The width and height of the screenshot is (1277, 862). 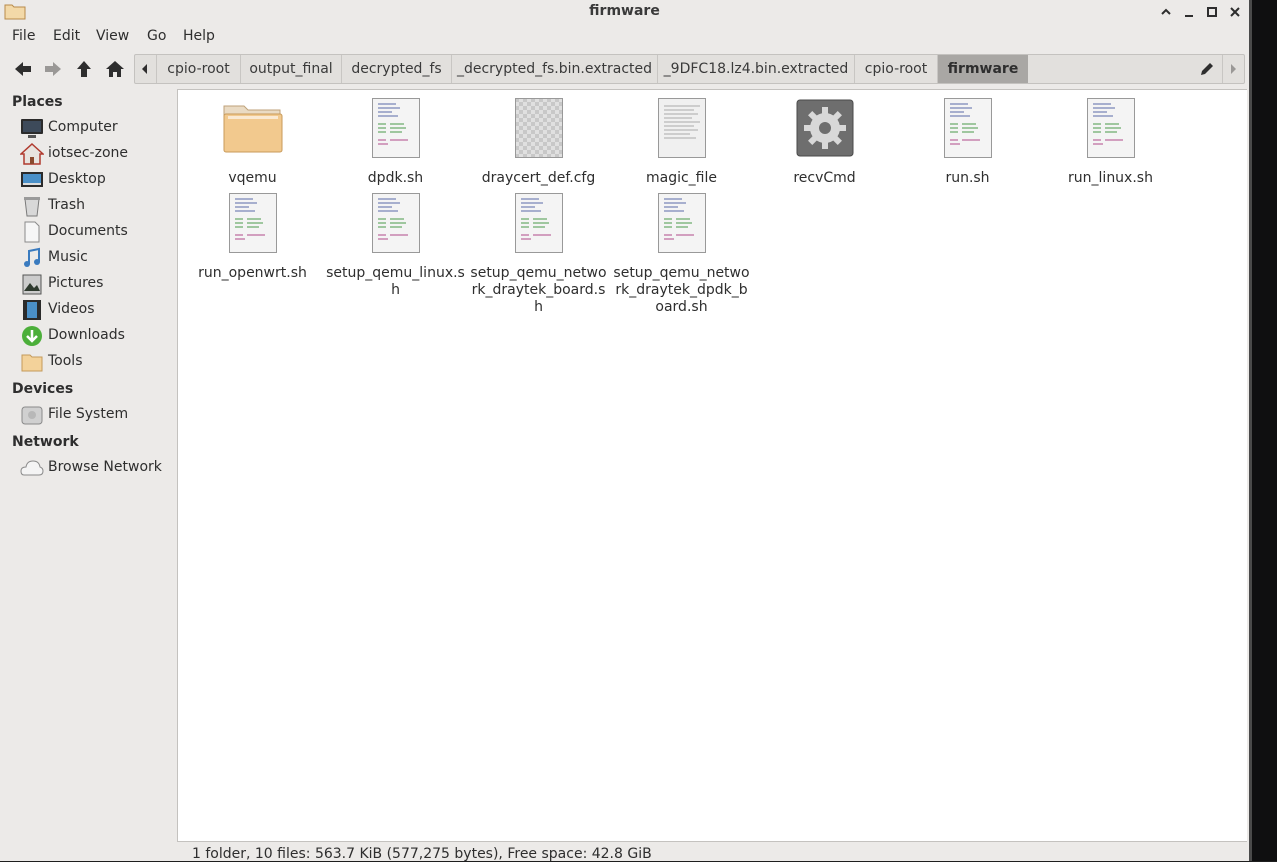 What do you see at coordinates (982, 69) in the screenshot?
I see `crumb-firmware: firmware` at bounding box center [982, 69].